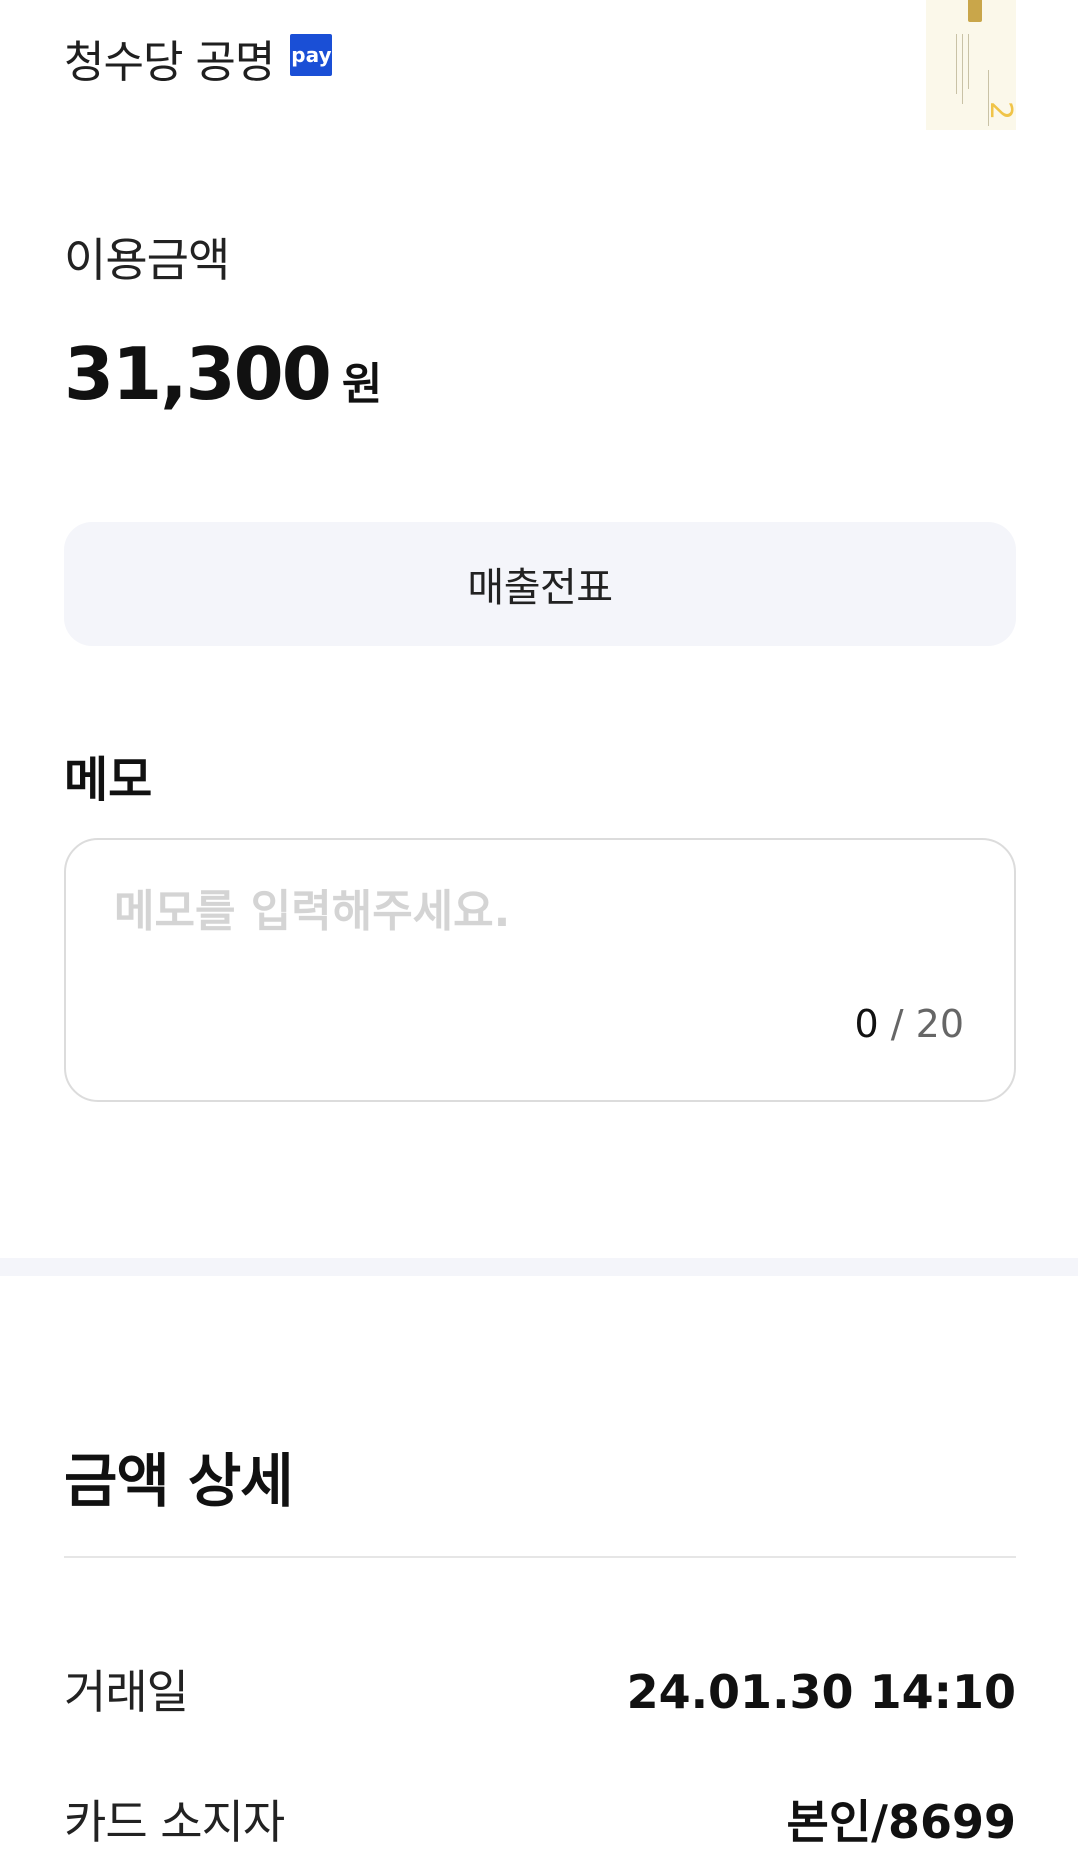 The height and width of the screenshot is (1852, 1078). I want to click on detail-value: 본인/8699, so click(901, 1822).